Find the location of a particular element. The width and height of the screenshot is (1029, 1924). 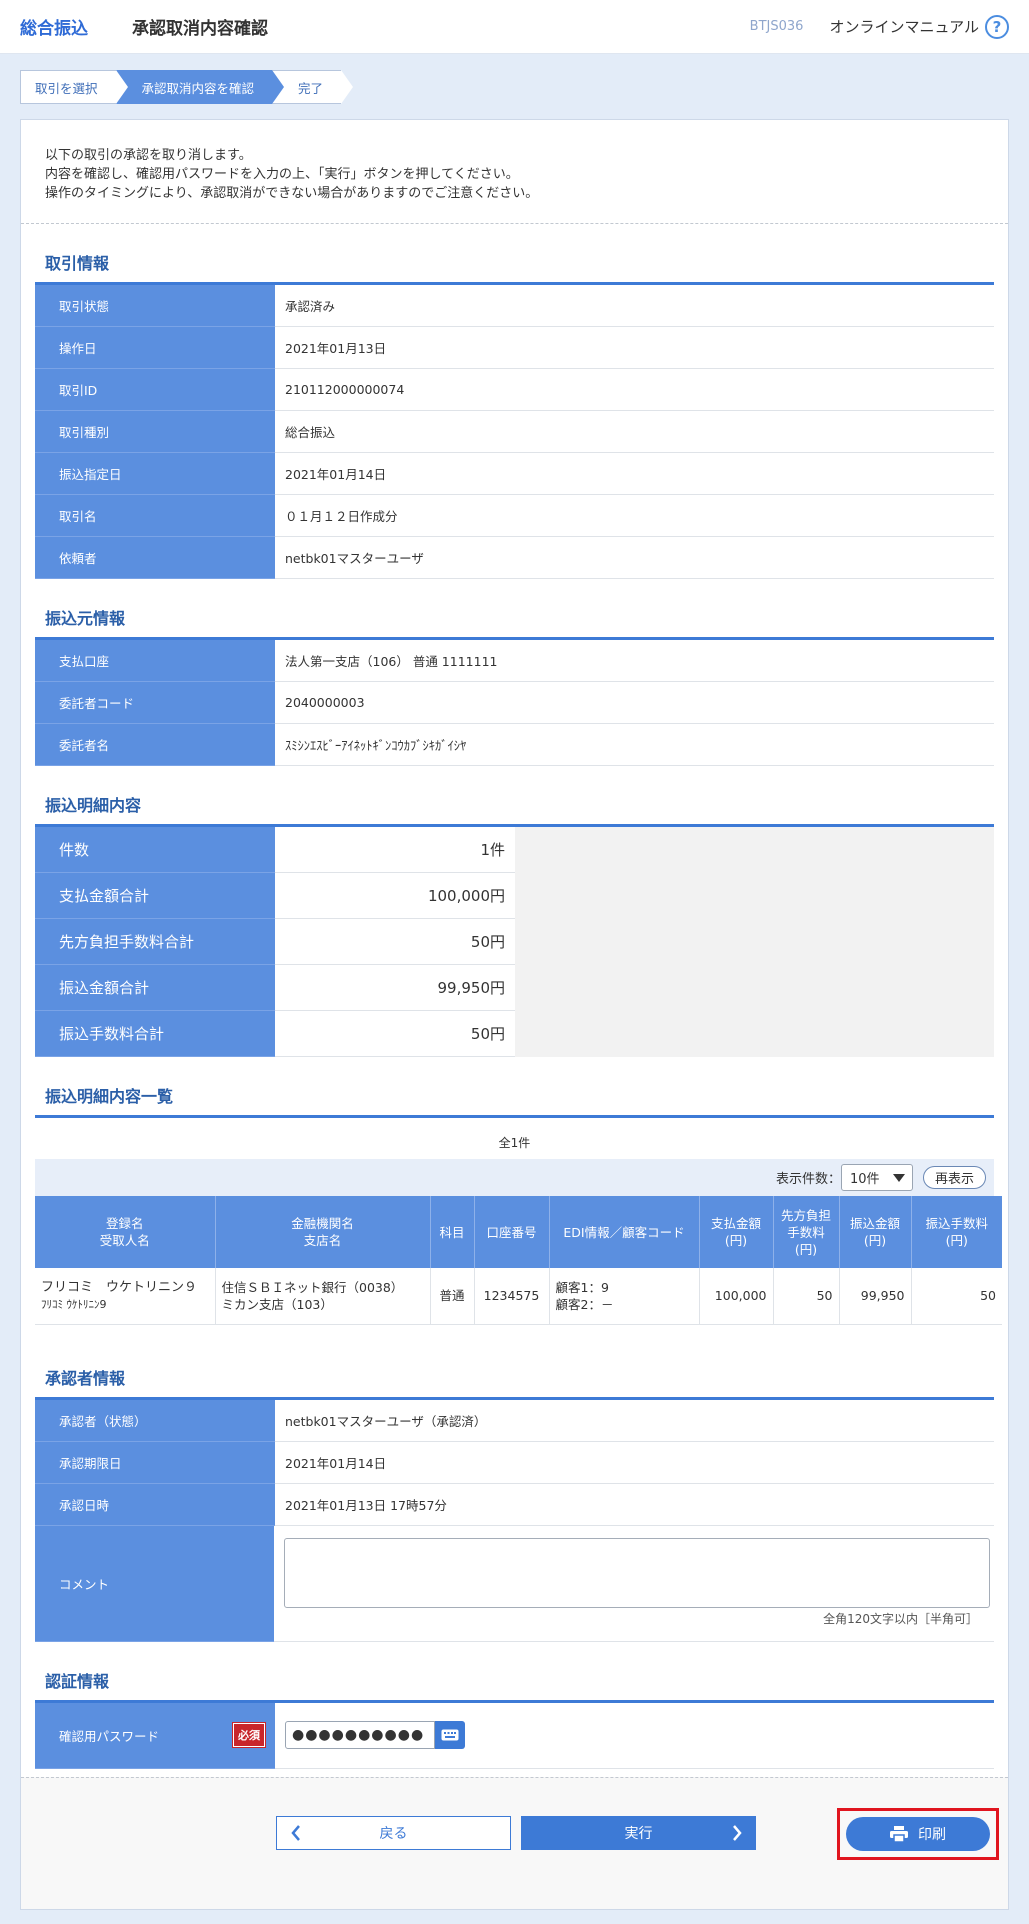

row-value: 100,000円 is located at coordinates (395, 896).